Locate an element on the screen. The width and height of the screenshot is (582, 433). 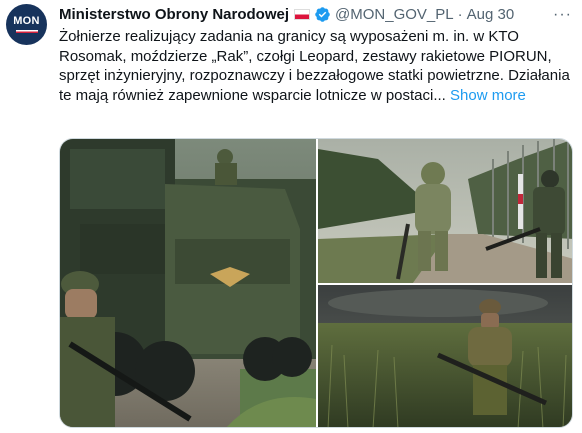
avatar-flag-stripe is located at coordinates (26, 31).